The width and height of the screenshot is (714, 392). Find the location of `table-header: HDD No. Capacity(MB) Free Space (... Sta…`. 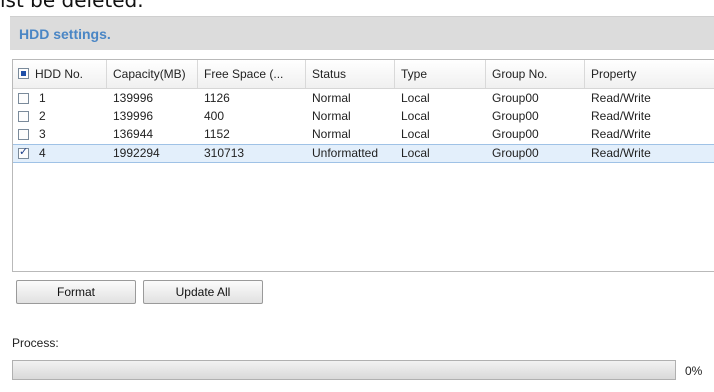

table-header: HDD No. Capacity(MB) Free Space (... Sta… is located at coordinates (363, 74).